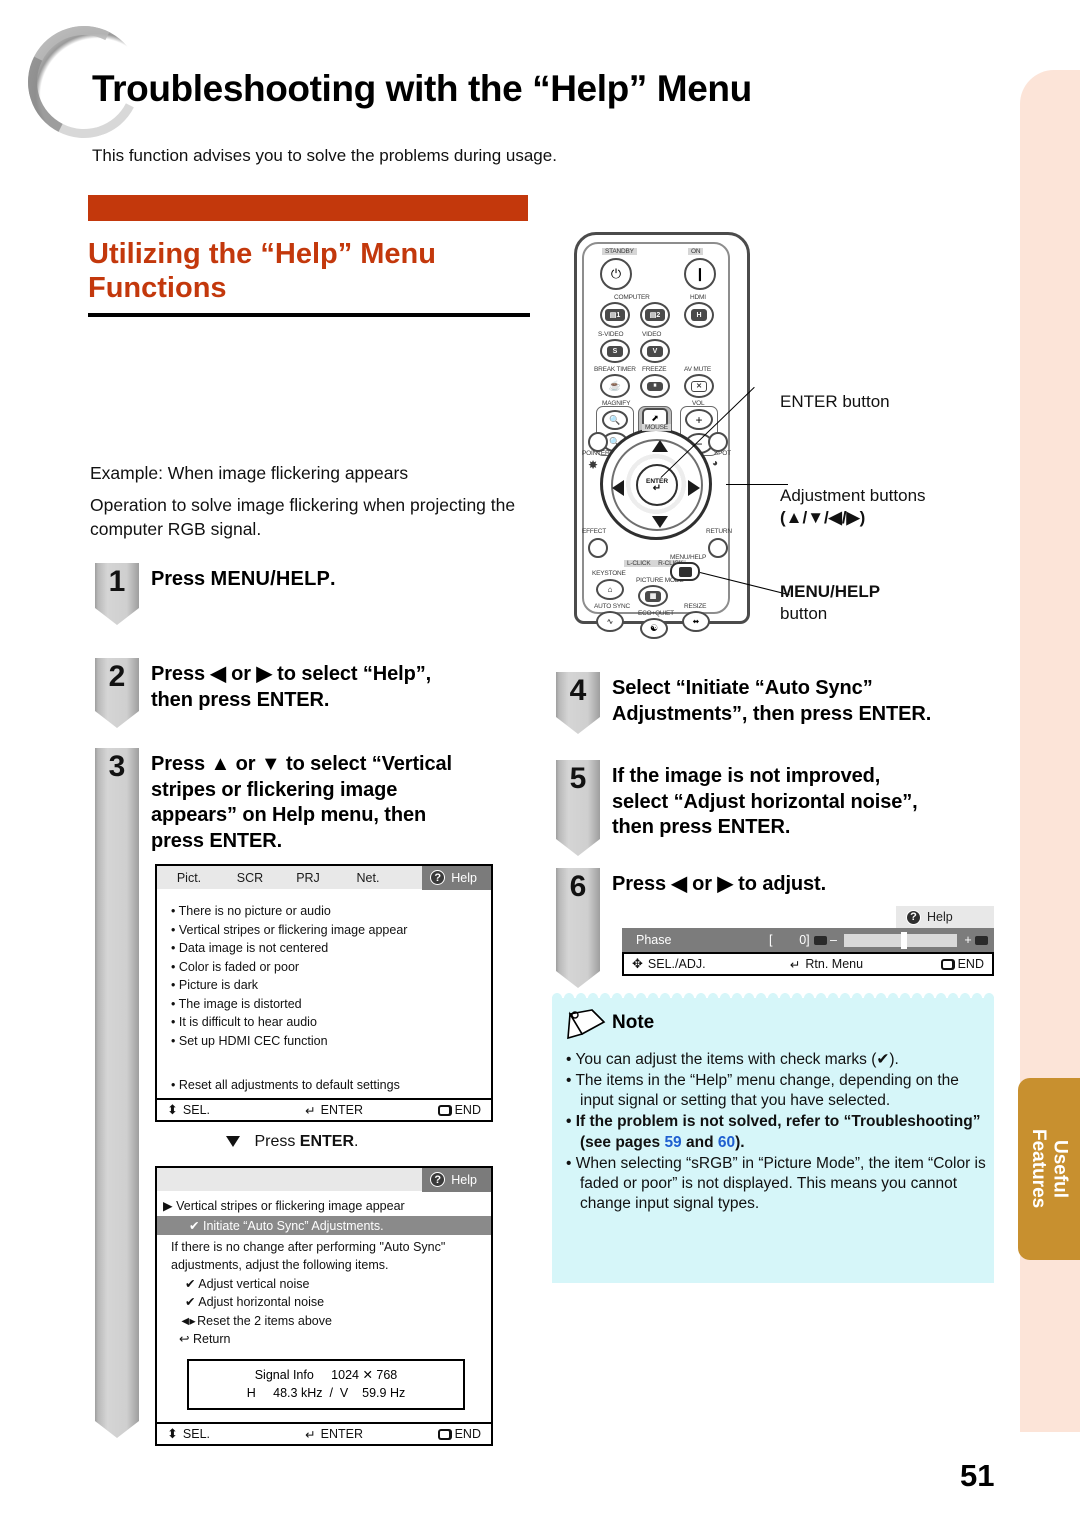 This screenshot has width=1080, height=1532. I want to click on computer1-chip: ▤ 1, so click(615, 315).